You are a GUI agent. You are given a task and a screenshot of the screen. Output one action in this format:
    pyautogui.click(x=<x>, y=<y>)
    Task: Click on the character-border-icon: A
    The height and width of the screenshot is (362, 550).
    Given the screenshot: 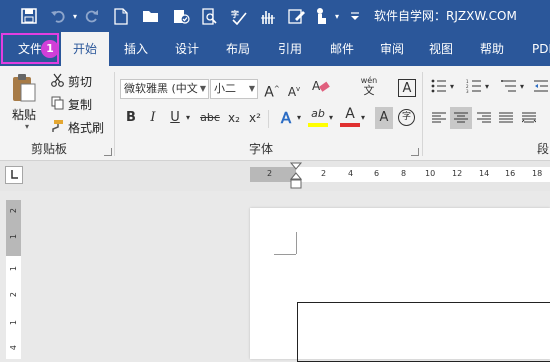 What is the action you would take?
    pyautogui.click(x=407, y=88)
    